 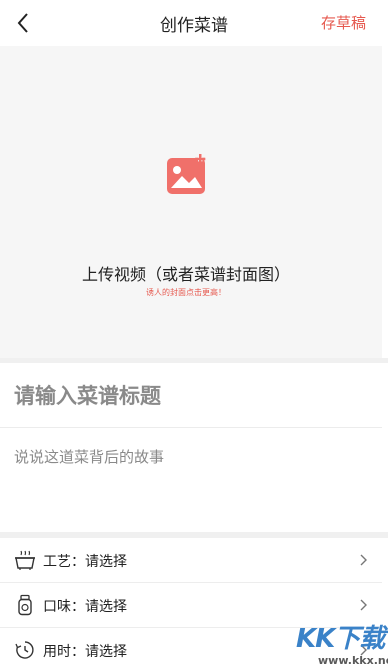 I want to click on divider, so click(x=191, y=427).